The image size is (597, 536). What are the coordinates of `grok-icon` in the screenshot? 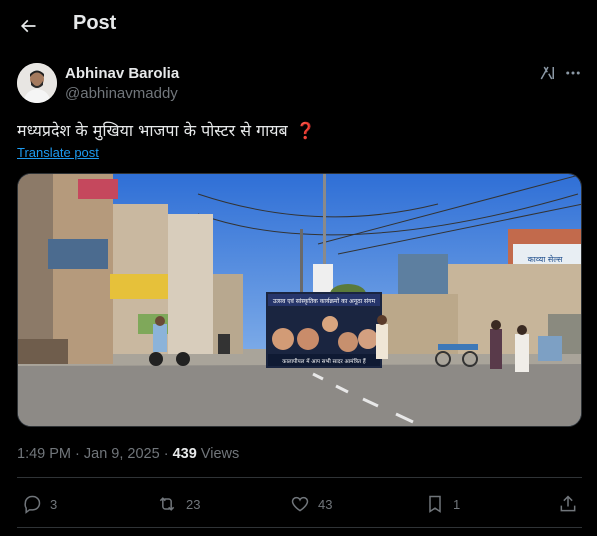 It's located at (547, 73).